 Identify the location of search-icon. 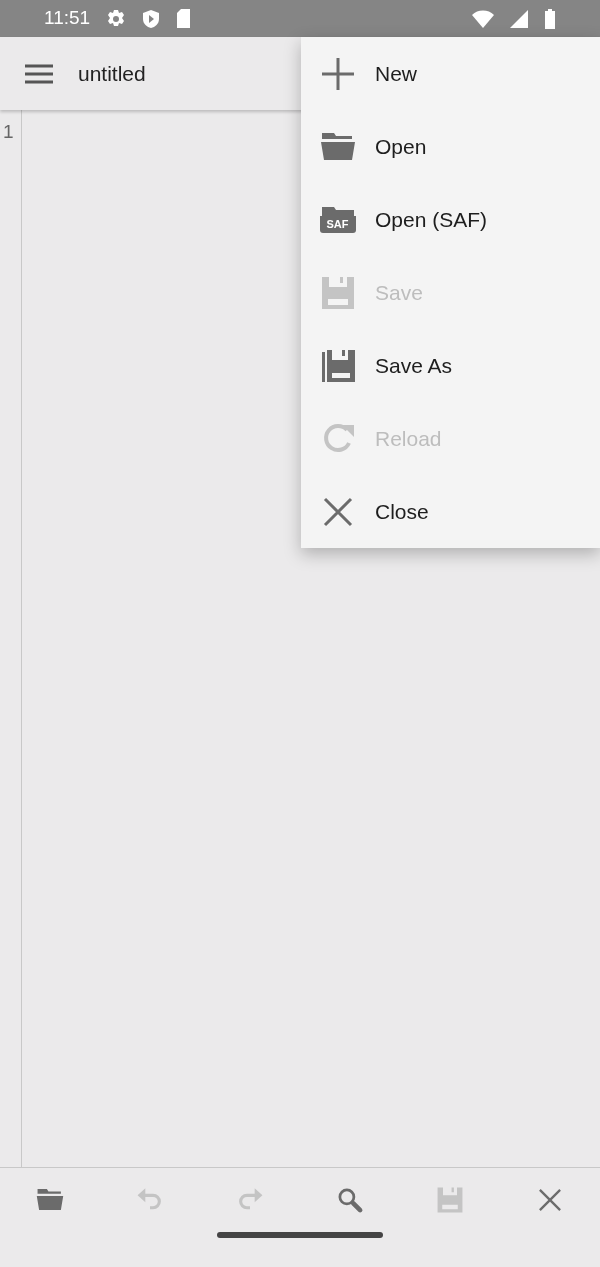
(350, 1200).